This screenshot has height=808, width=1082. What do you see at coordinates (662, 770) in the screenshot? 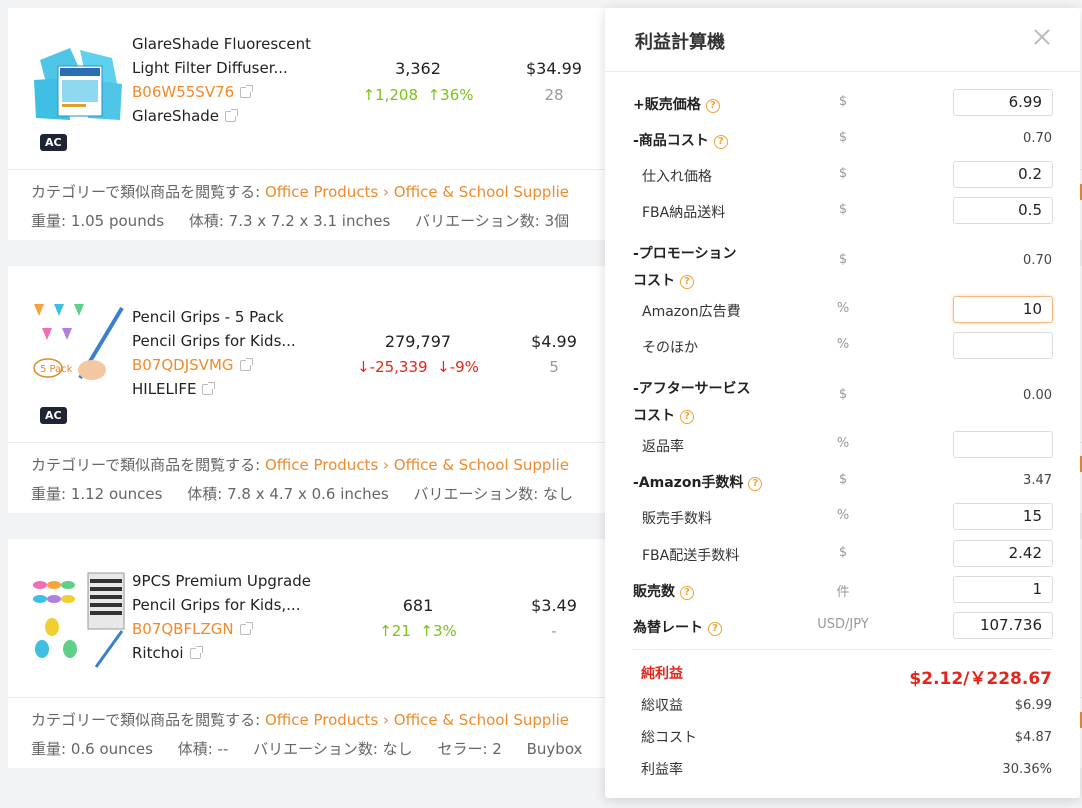
I see `profit-margin-label: 利益率` at bounding box center [662, 770].